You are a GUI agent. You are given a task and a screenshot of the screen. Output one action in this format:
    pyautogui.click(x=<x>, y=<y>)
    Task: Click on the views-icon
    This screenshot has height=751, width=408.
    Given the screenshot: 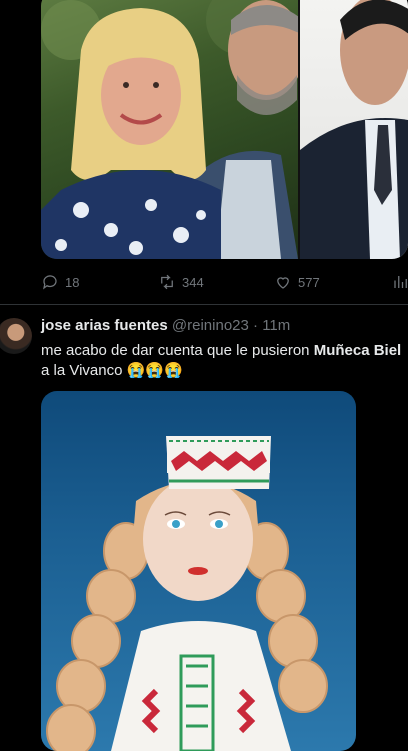 What is the action you would take?
    pyautogui.click(x=400, y=282)
    